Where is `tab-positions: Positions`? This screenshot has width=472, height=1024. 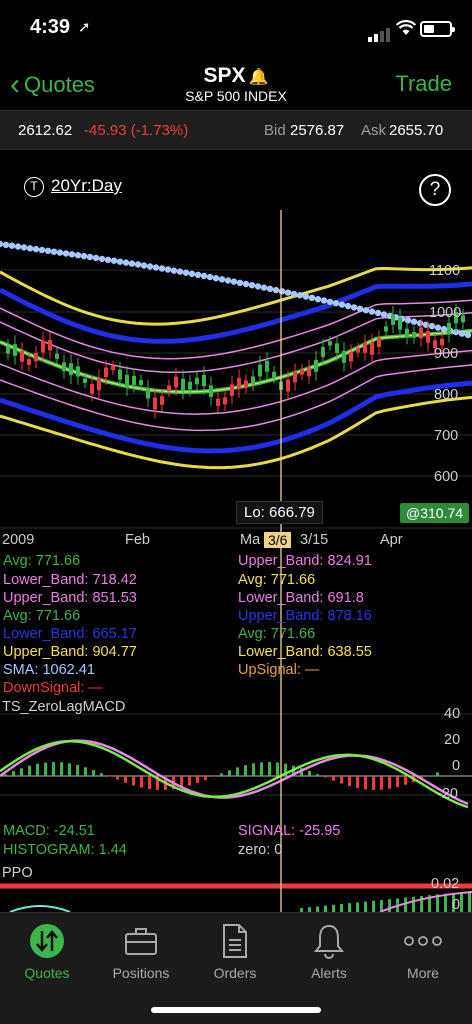 tab-positions: Positions is located at coordinates (141, 951).